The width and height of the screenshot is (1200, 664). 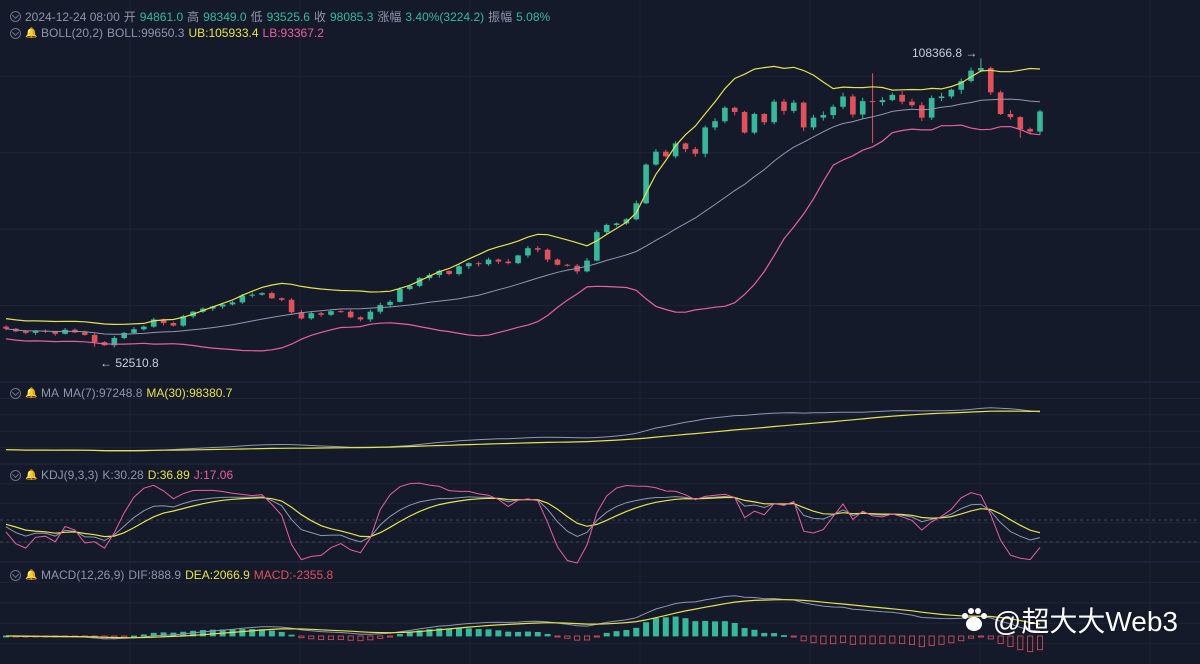 What do you see at coordinates (533, 16) in the screenshot?
I see `amp-value: 5.08%` at bounding box center [533, 16].